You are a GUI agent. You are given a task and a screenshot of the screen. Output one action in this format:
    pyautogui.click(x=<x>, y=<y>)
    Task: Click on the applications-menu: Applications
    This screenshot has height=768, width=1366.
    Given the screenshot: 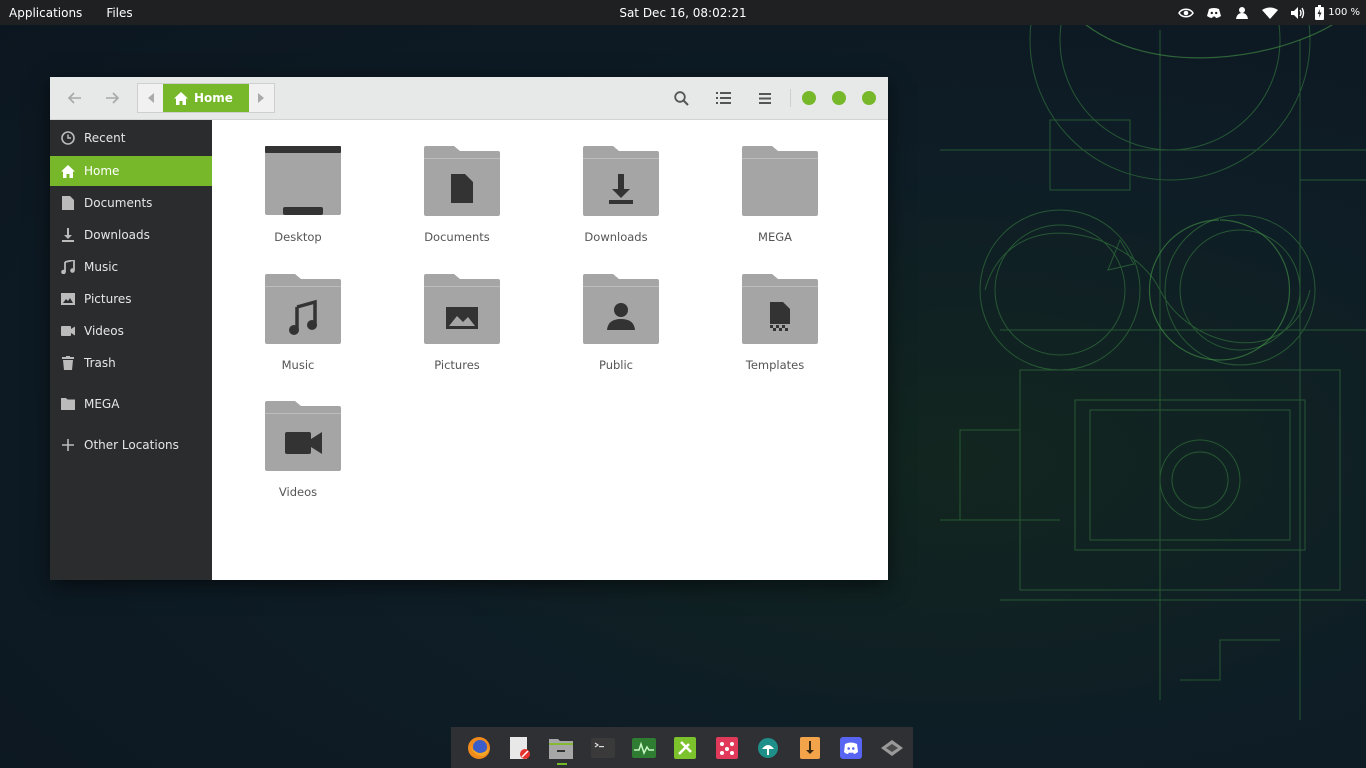 What is the action you would take?
    pyautogui.click(x=45, y=13)
    